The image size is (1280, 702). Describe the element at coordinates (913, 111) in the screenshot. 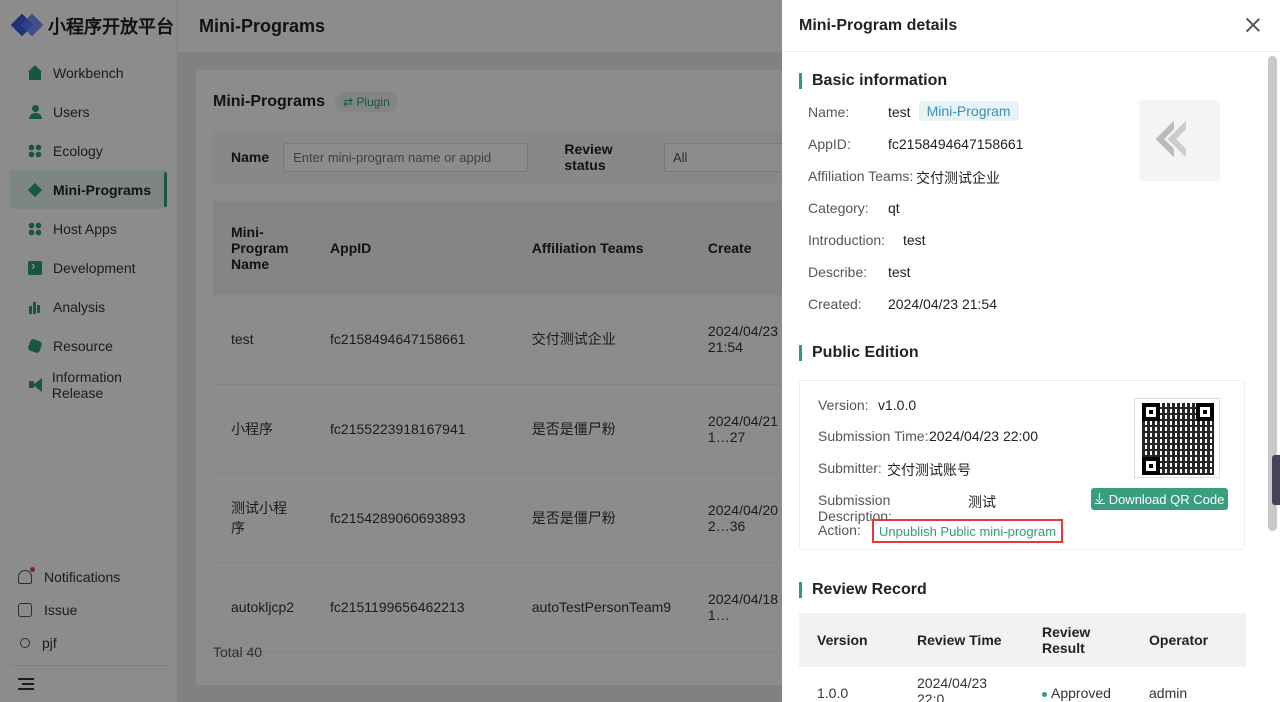

I see `name-row: Name: test Mini-Program` at that location.